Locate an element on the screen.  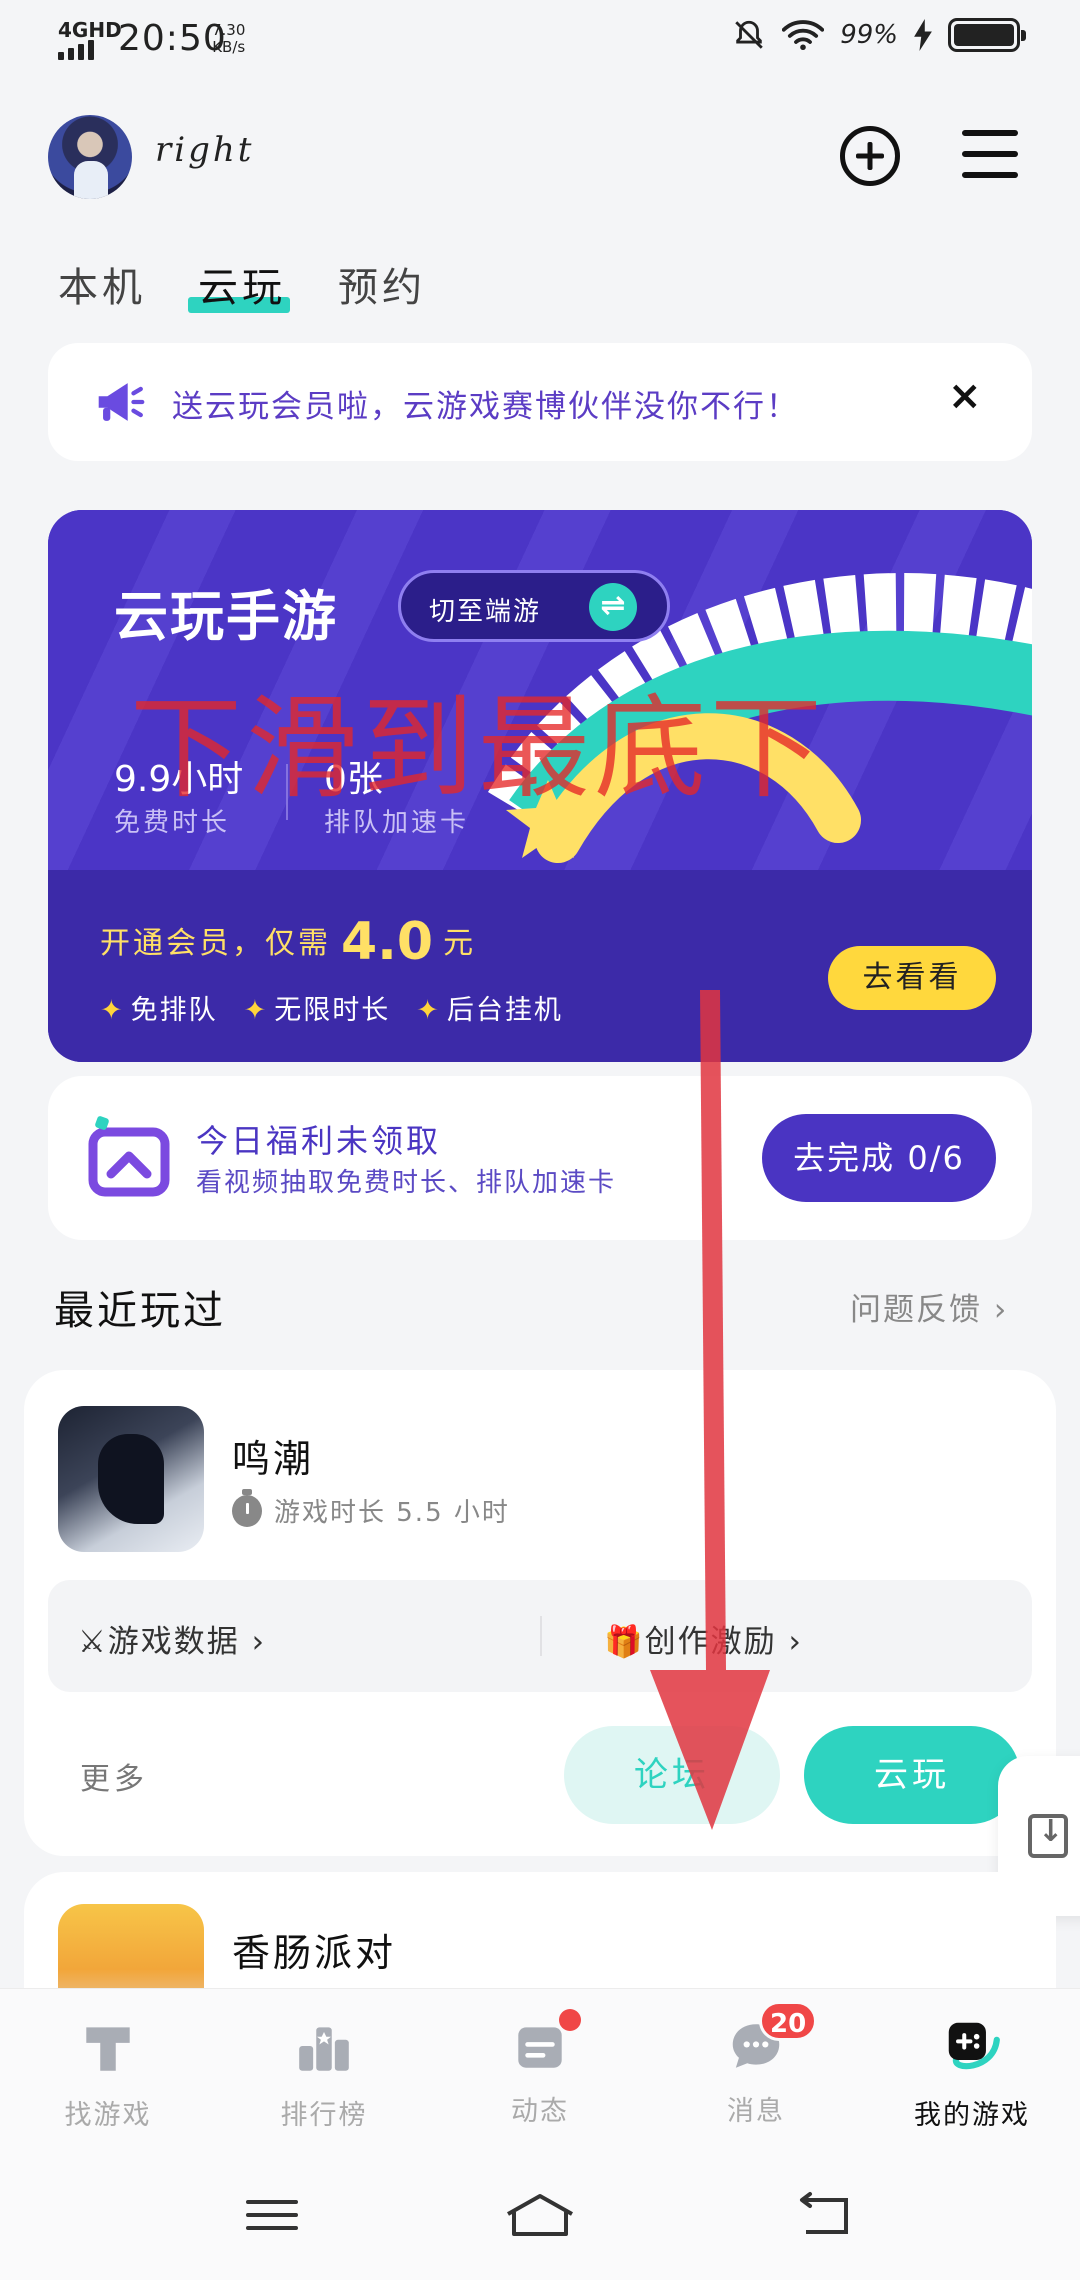
promo-price: 4.0 is located at coordinates (387, 942).